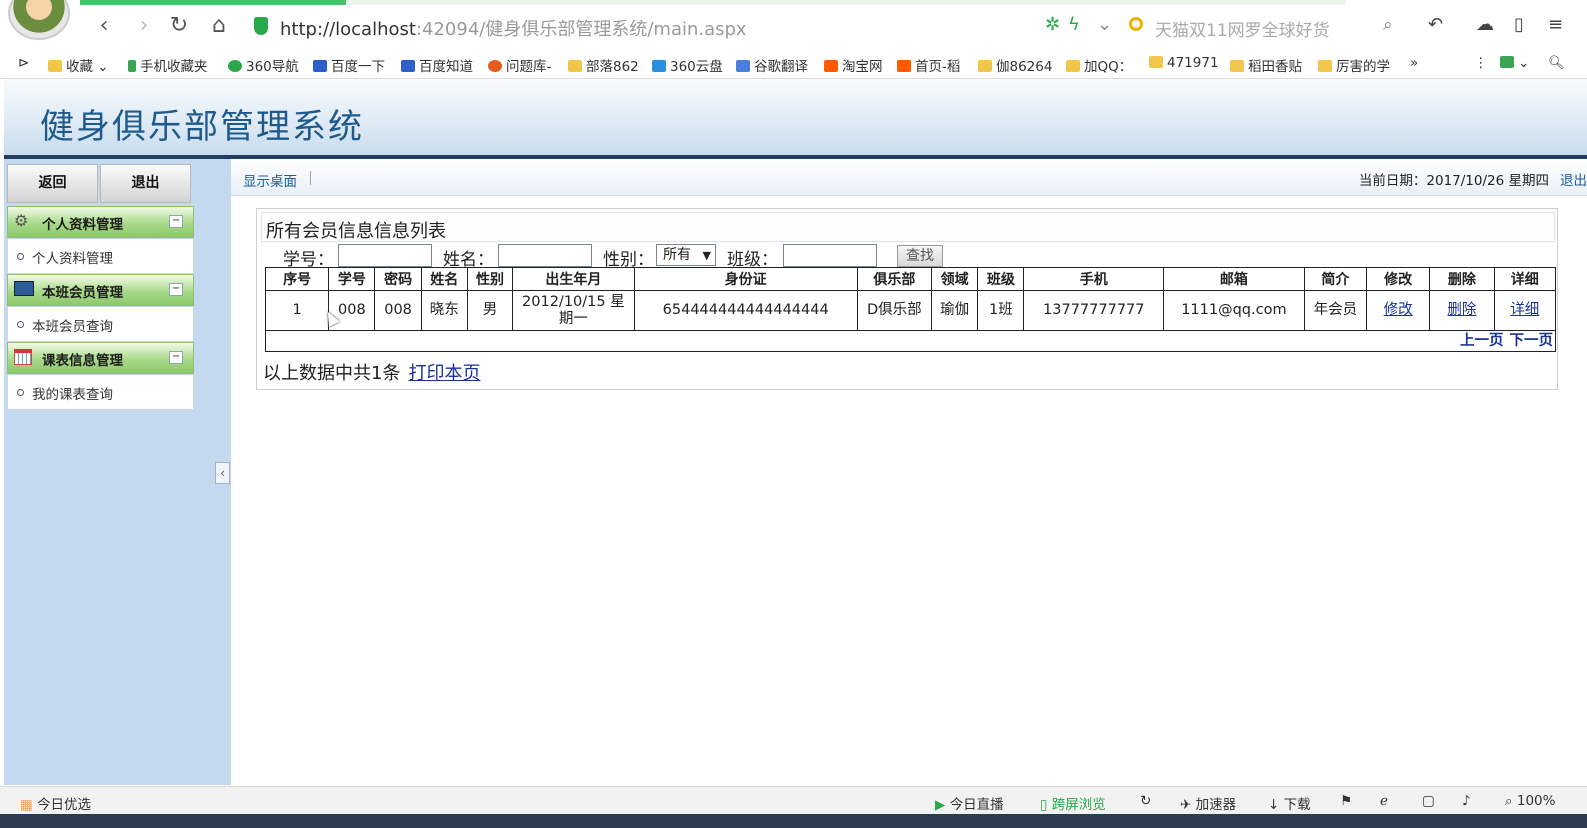 This screenshot has width=1587, height=828. What do you see at coordinates (772, 65) in the screenshot?
I see `bookmark-google-translate: 谷歌翻译` at bounding box center [772, 65].